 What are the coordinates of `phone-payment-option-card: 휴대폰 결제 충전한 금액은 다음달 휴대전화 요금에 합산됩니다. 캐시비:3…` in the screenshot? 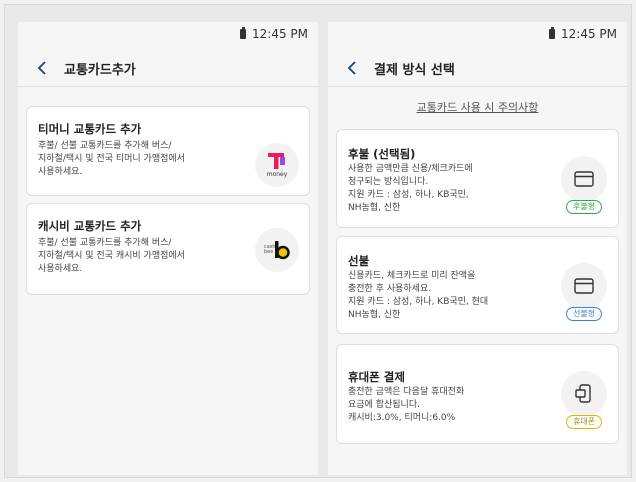 It's located at (477, 394).